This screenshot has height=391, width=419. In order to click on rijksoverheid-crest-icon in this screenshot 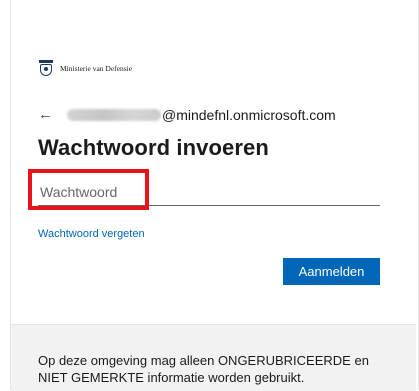, I will do `click(46, 68)`.